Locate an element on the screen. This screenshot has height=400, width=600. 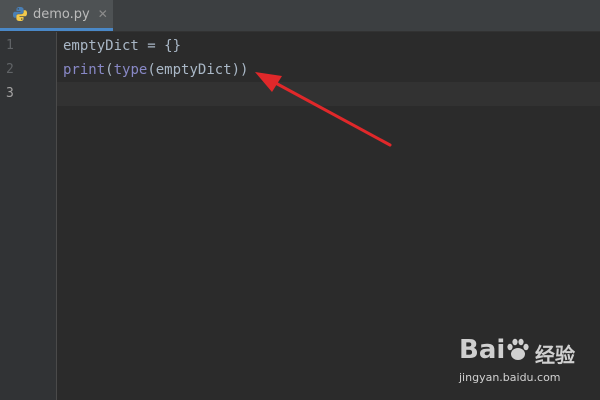
tab-demo-py: demo.py ✕ is located at coordinates (56, 15).